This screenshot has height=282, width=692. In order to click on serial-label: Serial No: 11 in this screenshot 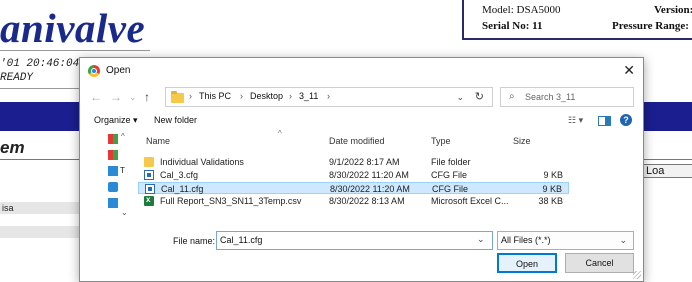, I will do `click(512, 26)`.